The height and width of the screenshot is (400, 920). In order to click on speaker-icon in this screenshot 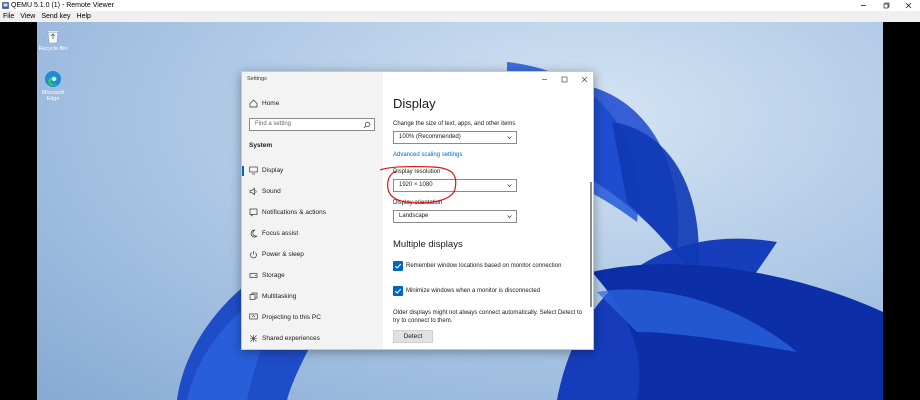, I will do `click(253, 191)`.